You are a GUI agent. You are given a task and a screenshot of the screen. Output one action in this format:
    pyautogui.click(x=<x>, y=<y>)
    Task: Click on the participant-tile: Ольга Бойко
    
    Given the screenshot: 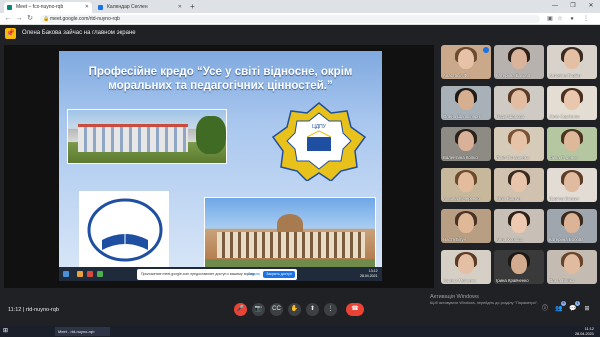 What is the action you would take?
    pyautogui.click(x=572, y=267)
    